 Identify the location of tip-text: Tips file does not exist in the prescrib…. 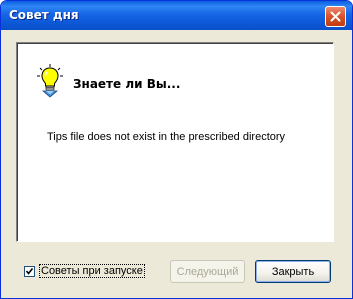
(166, 137).